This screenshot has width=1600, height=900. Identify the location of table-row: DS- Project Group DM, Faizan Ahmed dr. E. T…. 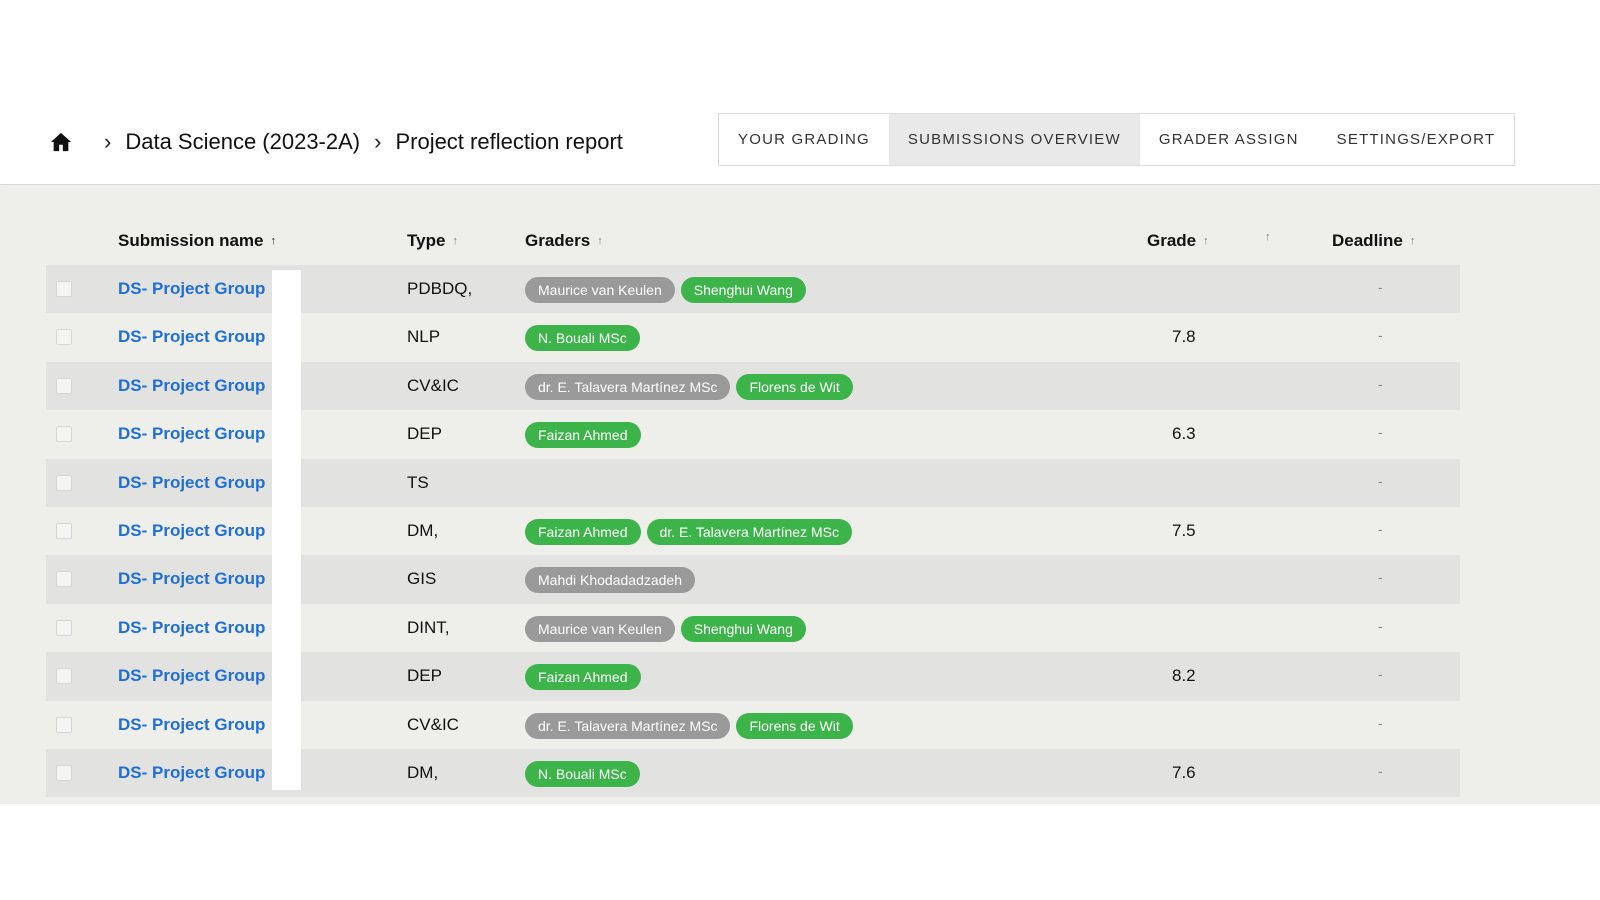
(753, 531).